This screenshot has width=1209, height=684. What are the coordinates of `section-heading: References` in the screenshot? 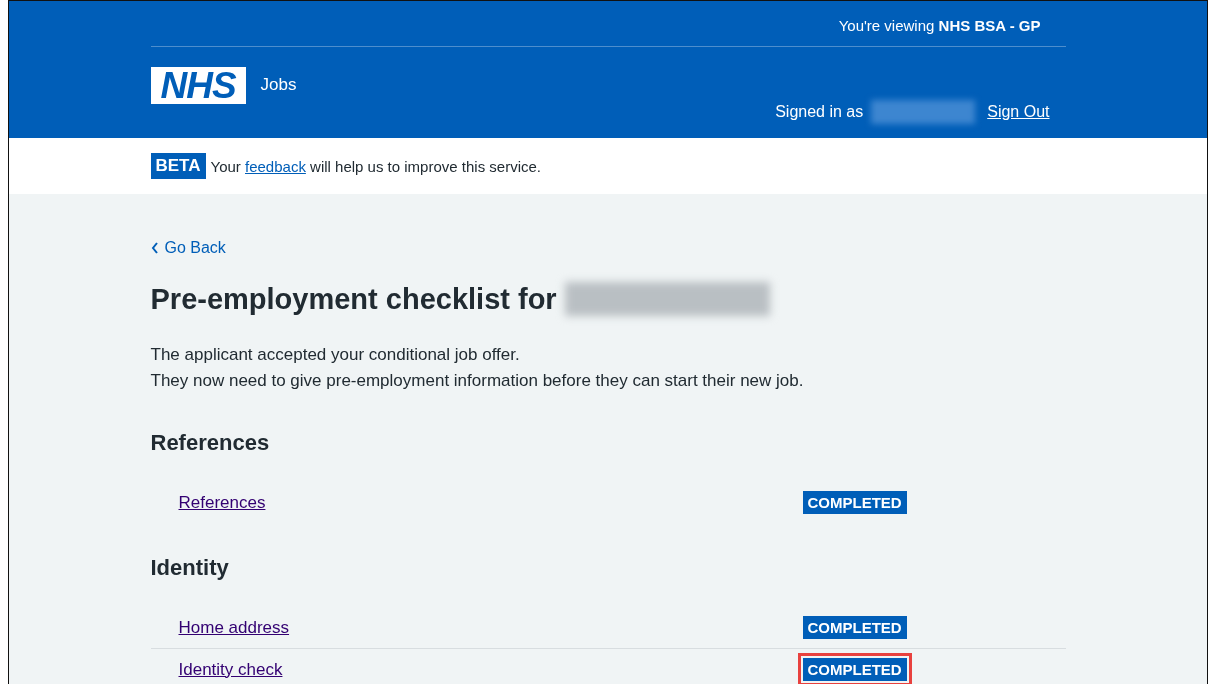 It's located at (210, 443).